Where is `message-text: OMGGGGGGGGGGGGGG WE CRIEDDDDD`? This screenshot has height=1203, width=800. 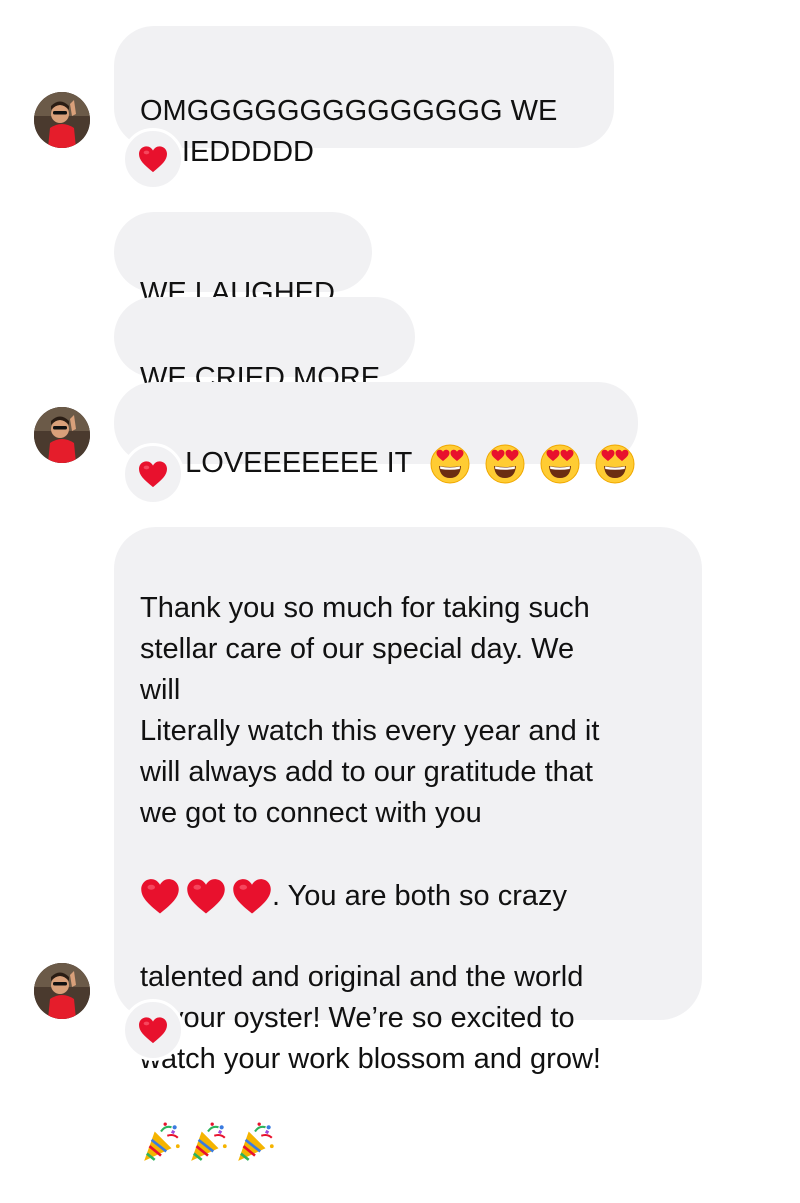
message-text: OMGGGGGGGGGGGGGG WE CRIEDDDDD is located at coordinates (349, 131).